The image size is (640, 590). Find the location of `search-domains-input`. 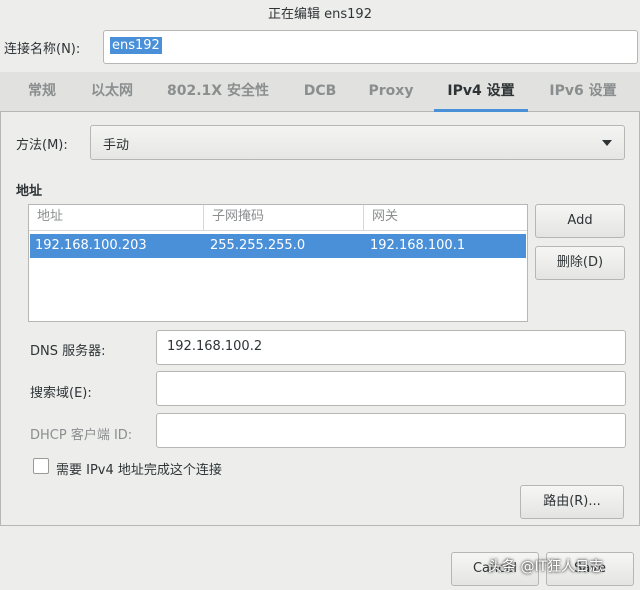

search-domains-input is located at coordinates (391, 388).